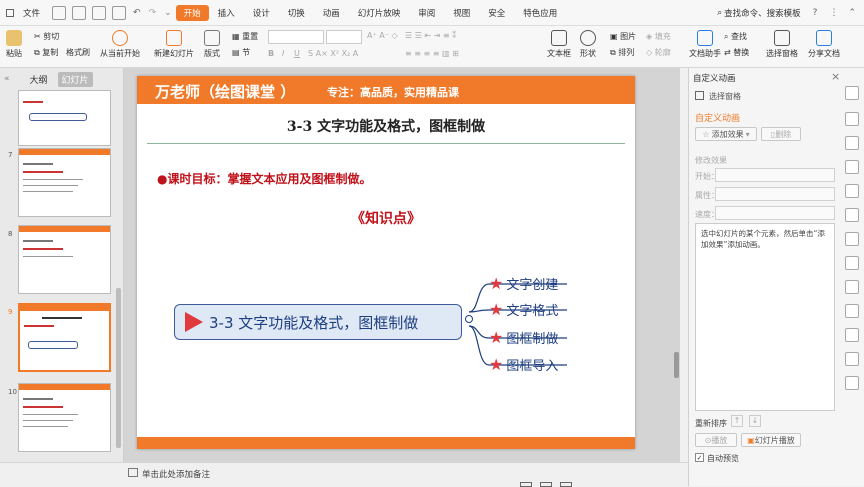  What do you see at coordinates (775, 194) in the screenshot?
I see `property-select` at bounding box center [775, 194].